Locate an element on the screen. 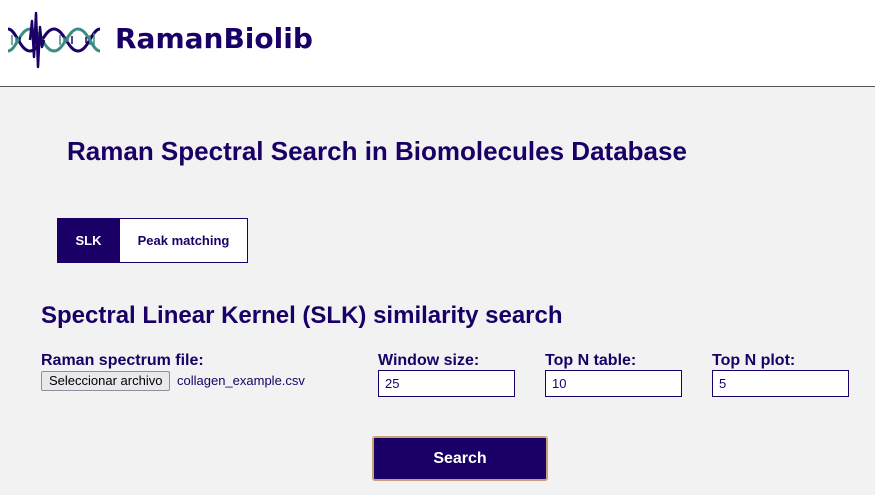 The width and height of the screenshot is (875, 495). search-button: Search is located at coordinates (460, 458).